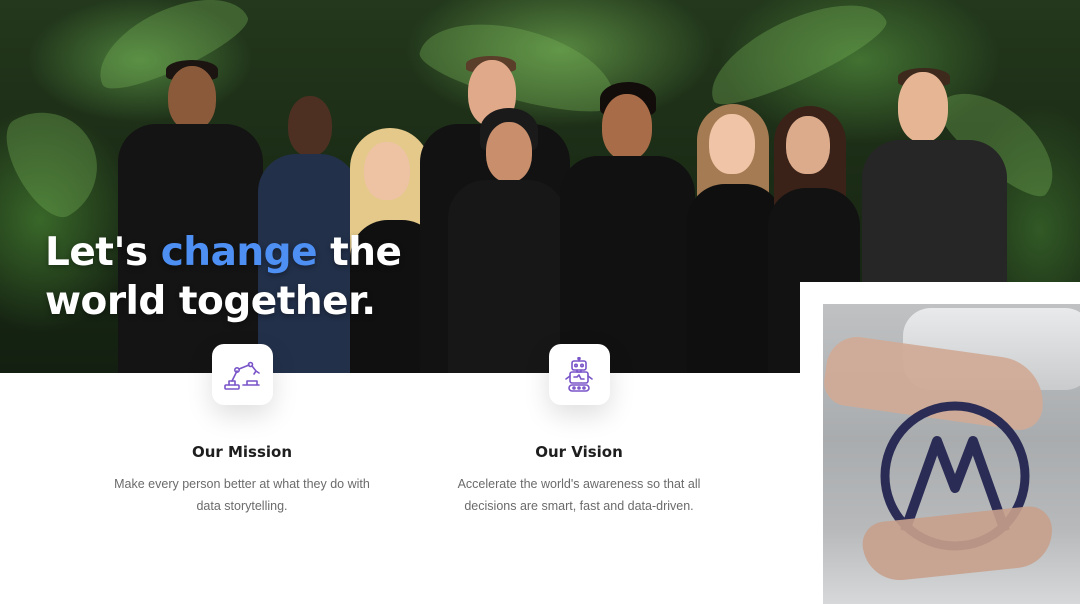 This screenshot has height=604, width=1080. I want to click on vision-icon-box, so click(579, 374).